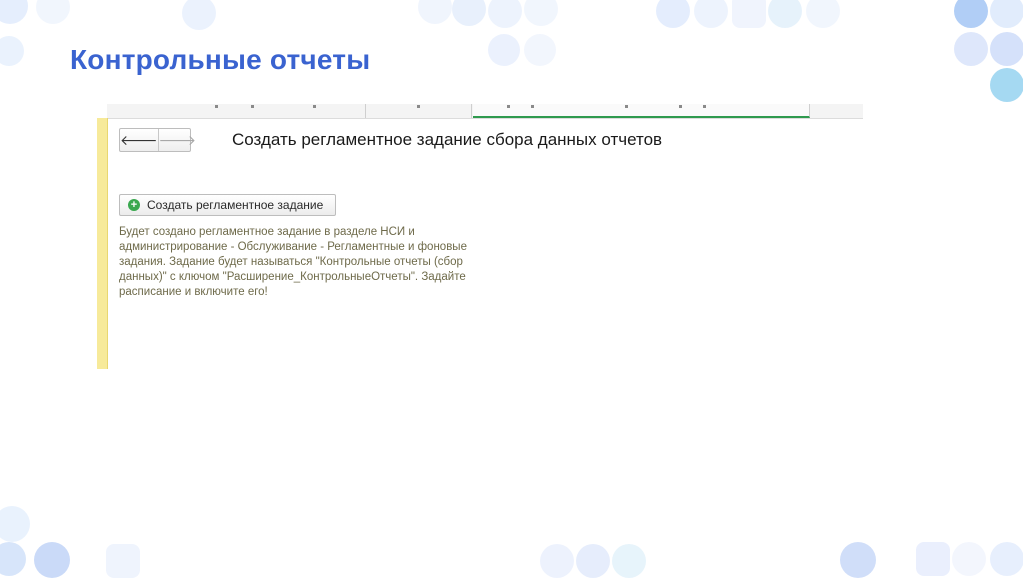 This screenshot has width=1023, height=578. What do you see at coordinates (641, 111) in the screenshot?
I see `tab-active` at bounding box center [641, 111].